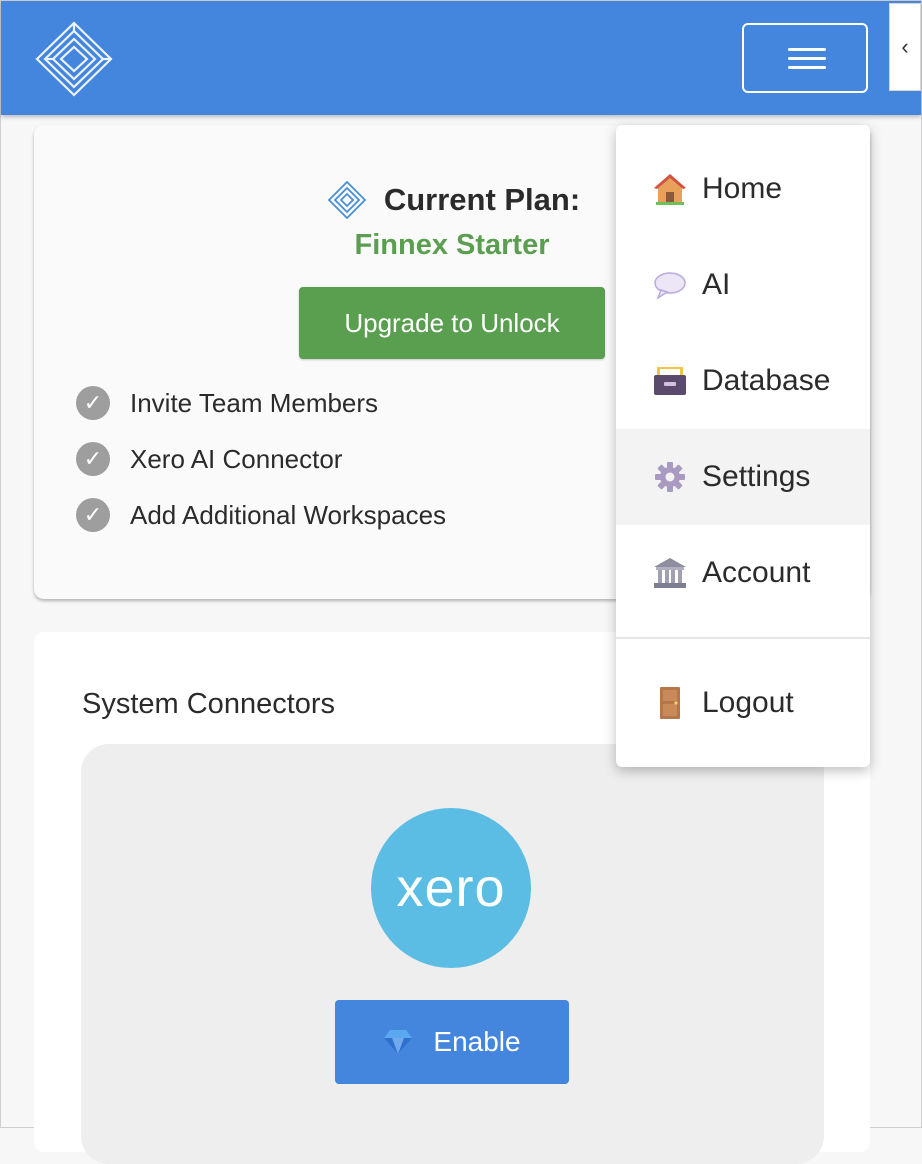 Image resolution: width=922 pixels, height=1164 pixels. What do you see at coordinates (346, 200) in the screenshot?
I see `plan-diamond-icon` at bounding box center [346, 200].